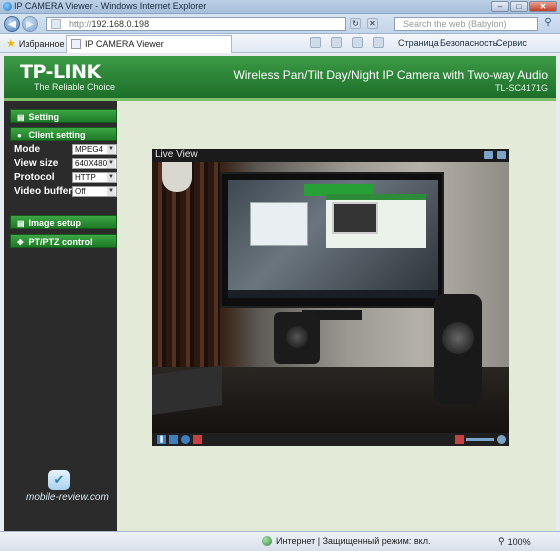 Image resolution: width=560 pixels, height=551 pixels. What do you see at coordinates (76, 44) in the screenshot?
I see `tab-favicon-icon` at bounding box center [76, 44].